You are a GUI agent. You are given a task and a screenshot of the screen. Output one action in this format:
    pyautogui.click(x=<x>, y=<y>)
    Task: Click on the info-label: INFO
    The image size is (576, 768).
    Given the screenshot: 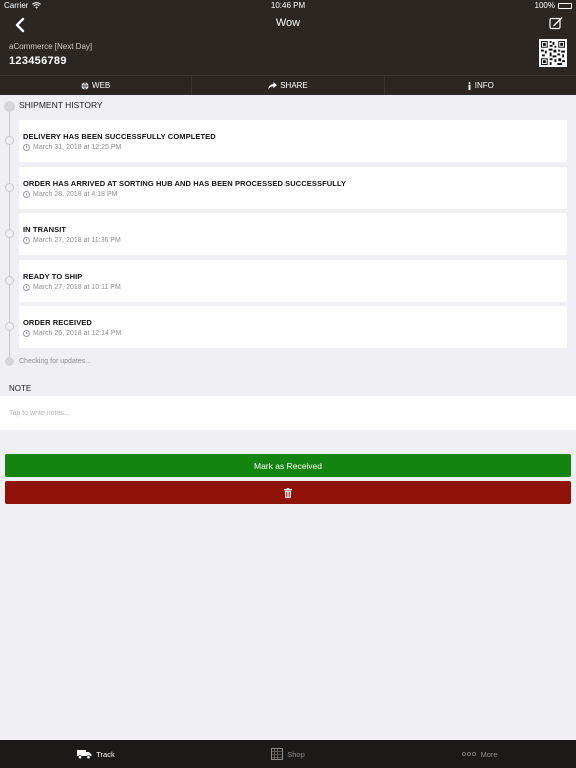 What is the action you would take?
    pyautogui.click(x=484, y=85)
    